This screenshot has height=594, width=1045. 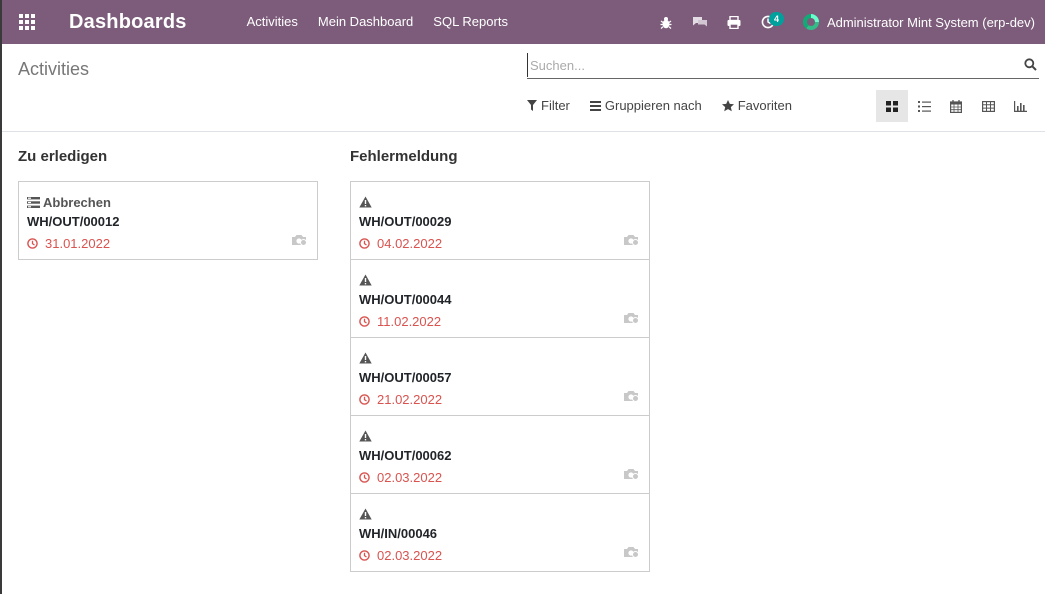 I want to click on card-reference: WH/OUT/00029, so click(x=405, y=221).